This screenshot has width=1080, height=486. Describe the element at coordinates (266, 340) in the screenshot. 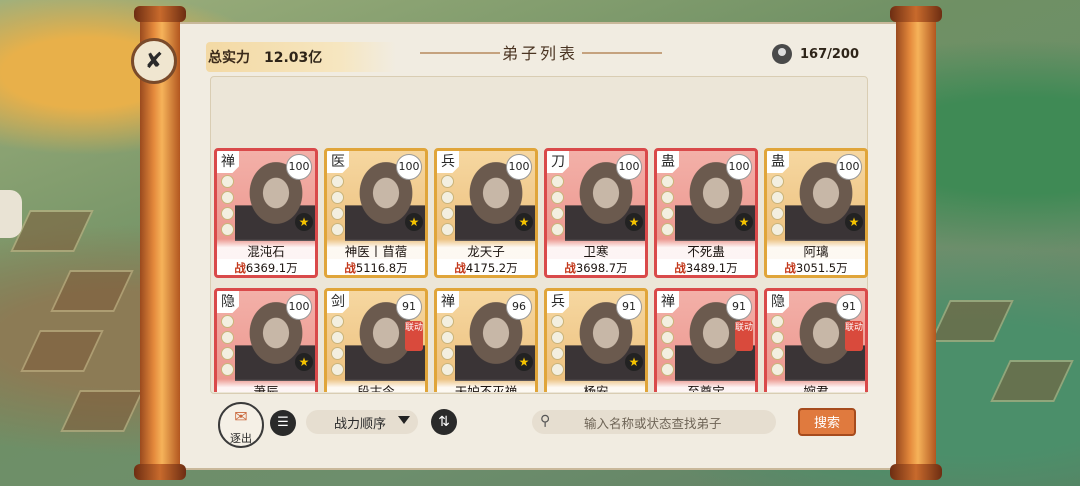

I see `disciple-card: 隐 100 ★ 萧辰` at that location.